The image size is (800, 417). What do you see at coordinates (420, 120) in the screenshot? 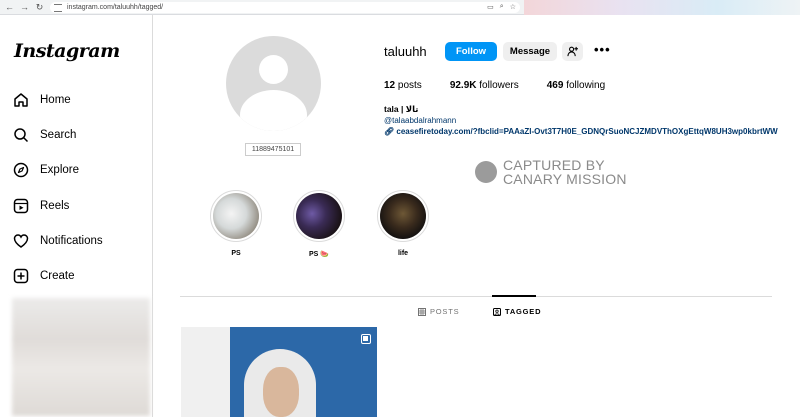
I see `bio-handle-link: @talaabdalrahmann` at bounding box center [420, 120].